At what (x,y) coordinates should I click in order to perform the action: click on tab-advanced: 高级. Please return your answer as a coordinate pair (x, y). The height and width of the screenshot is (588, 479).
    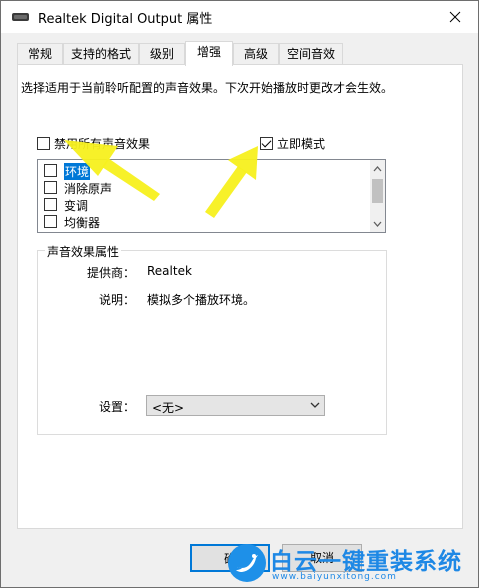
    Looking at the image, I should click on (256, 54).